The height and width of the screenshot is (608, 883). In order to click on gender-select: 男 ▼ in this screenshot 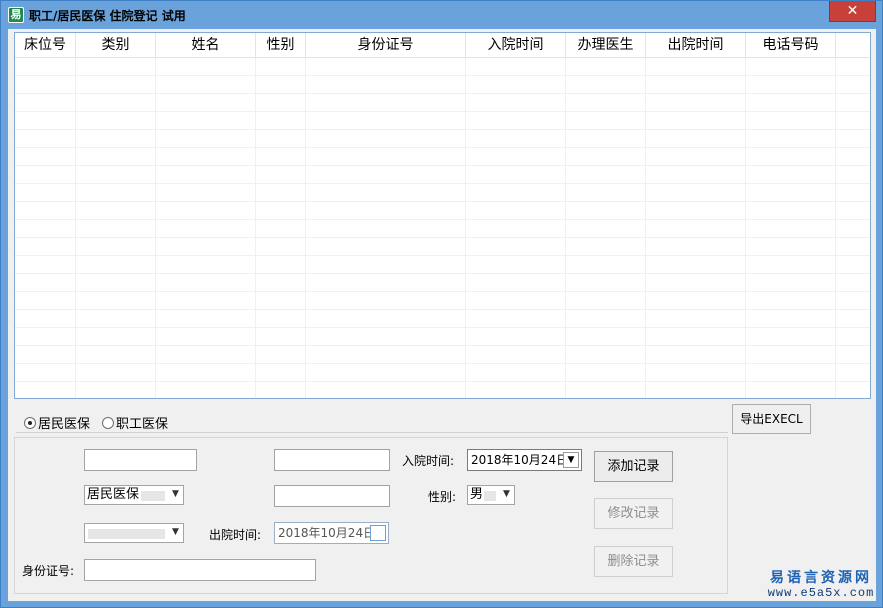, I will do `click(491, 495)`.